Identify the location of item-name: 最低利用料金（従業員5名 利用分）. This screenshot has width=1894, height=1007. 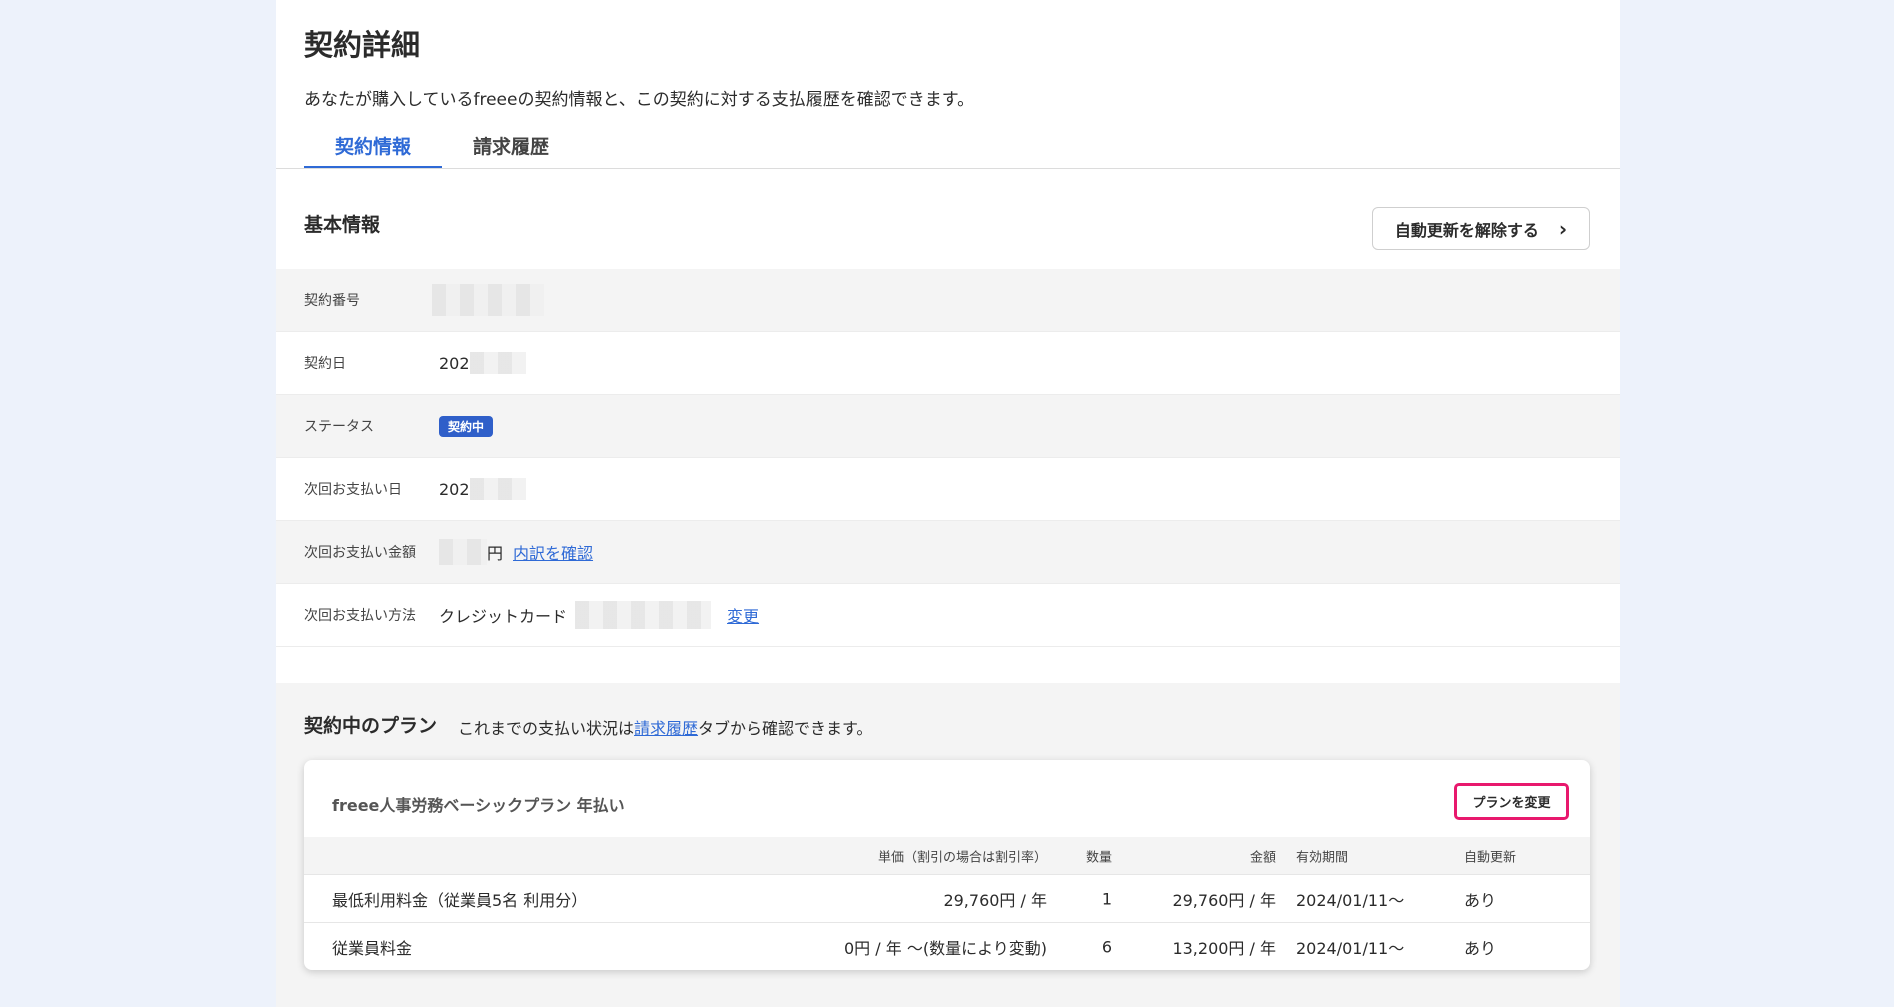
(460, 900).